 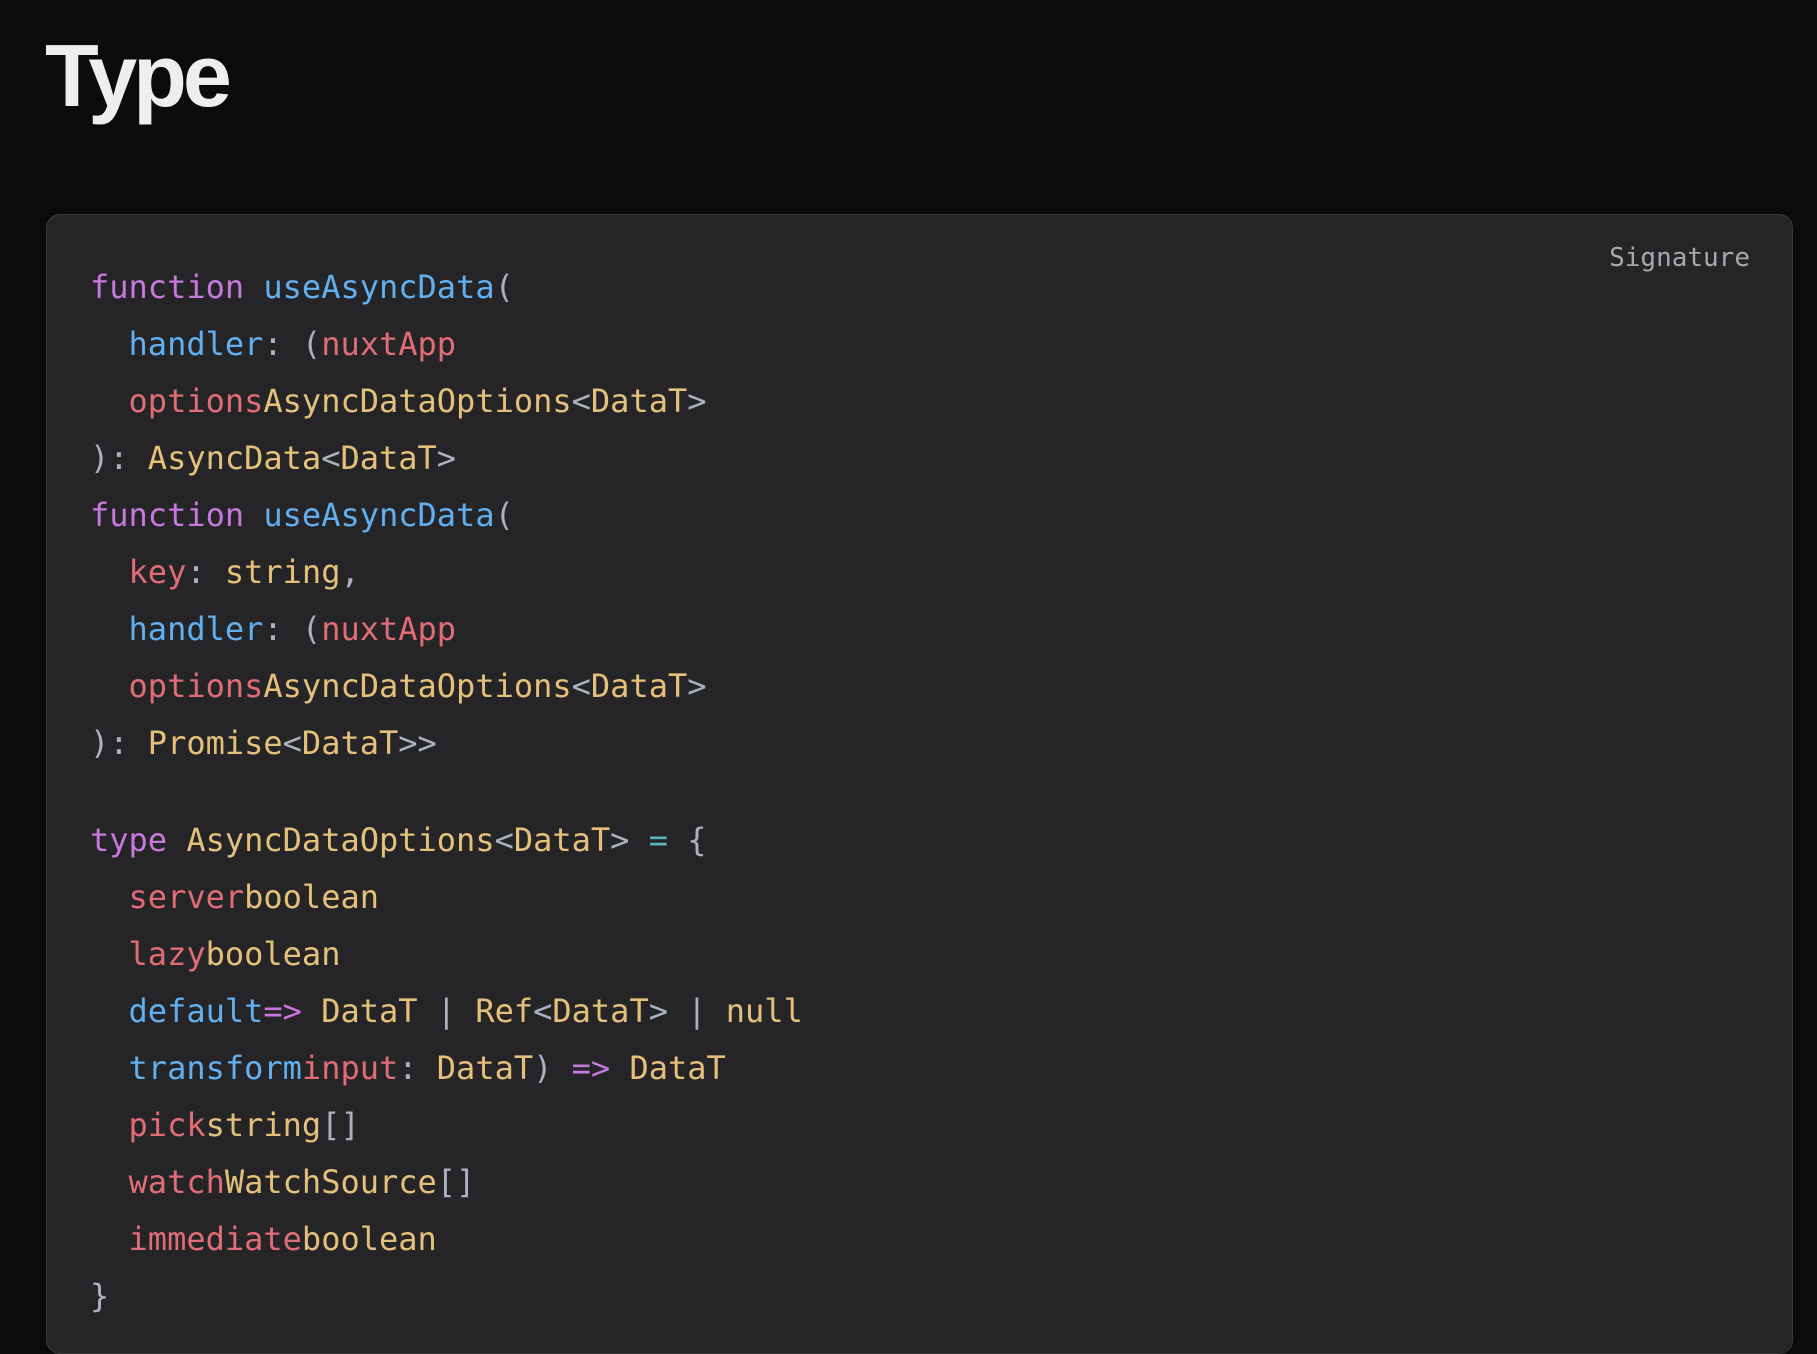 I want to click on code-line: type AsyncDataOptions<DataT> = {, so click(x=446, y=840).